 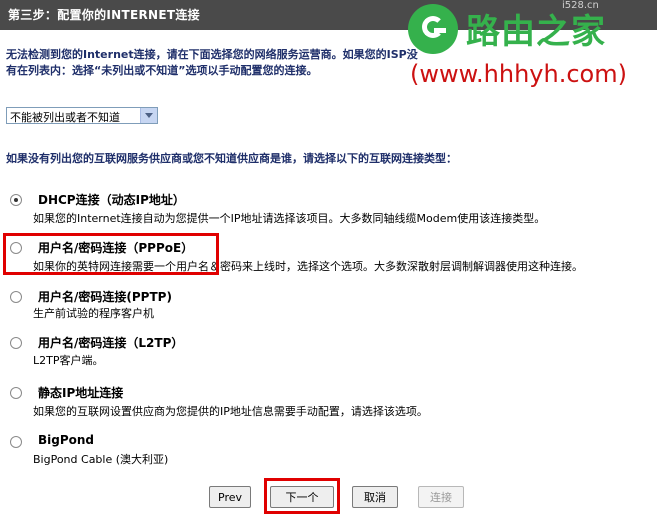 I want to click on radio-bigpond, so click(x=16, y=442).